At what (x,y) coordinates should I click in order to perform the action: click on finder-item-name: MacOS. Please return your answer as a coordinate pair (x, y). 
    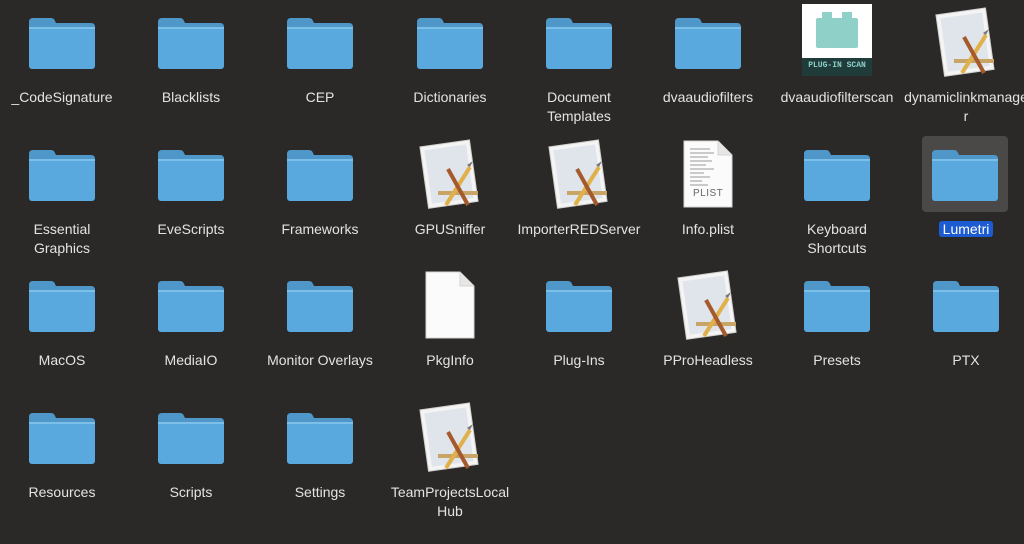
    Looking at the image, I should click on (62, 360).